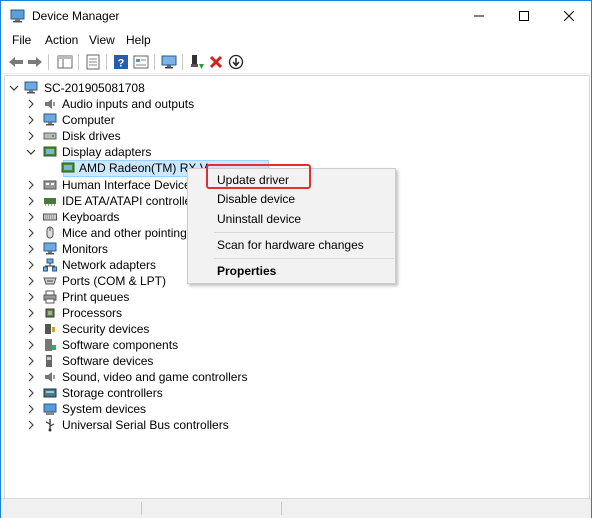 The height and width of the screenshot is (518, 592). I want to click on port-icon, so click(50, 281).